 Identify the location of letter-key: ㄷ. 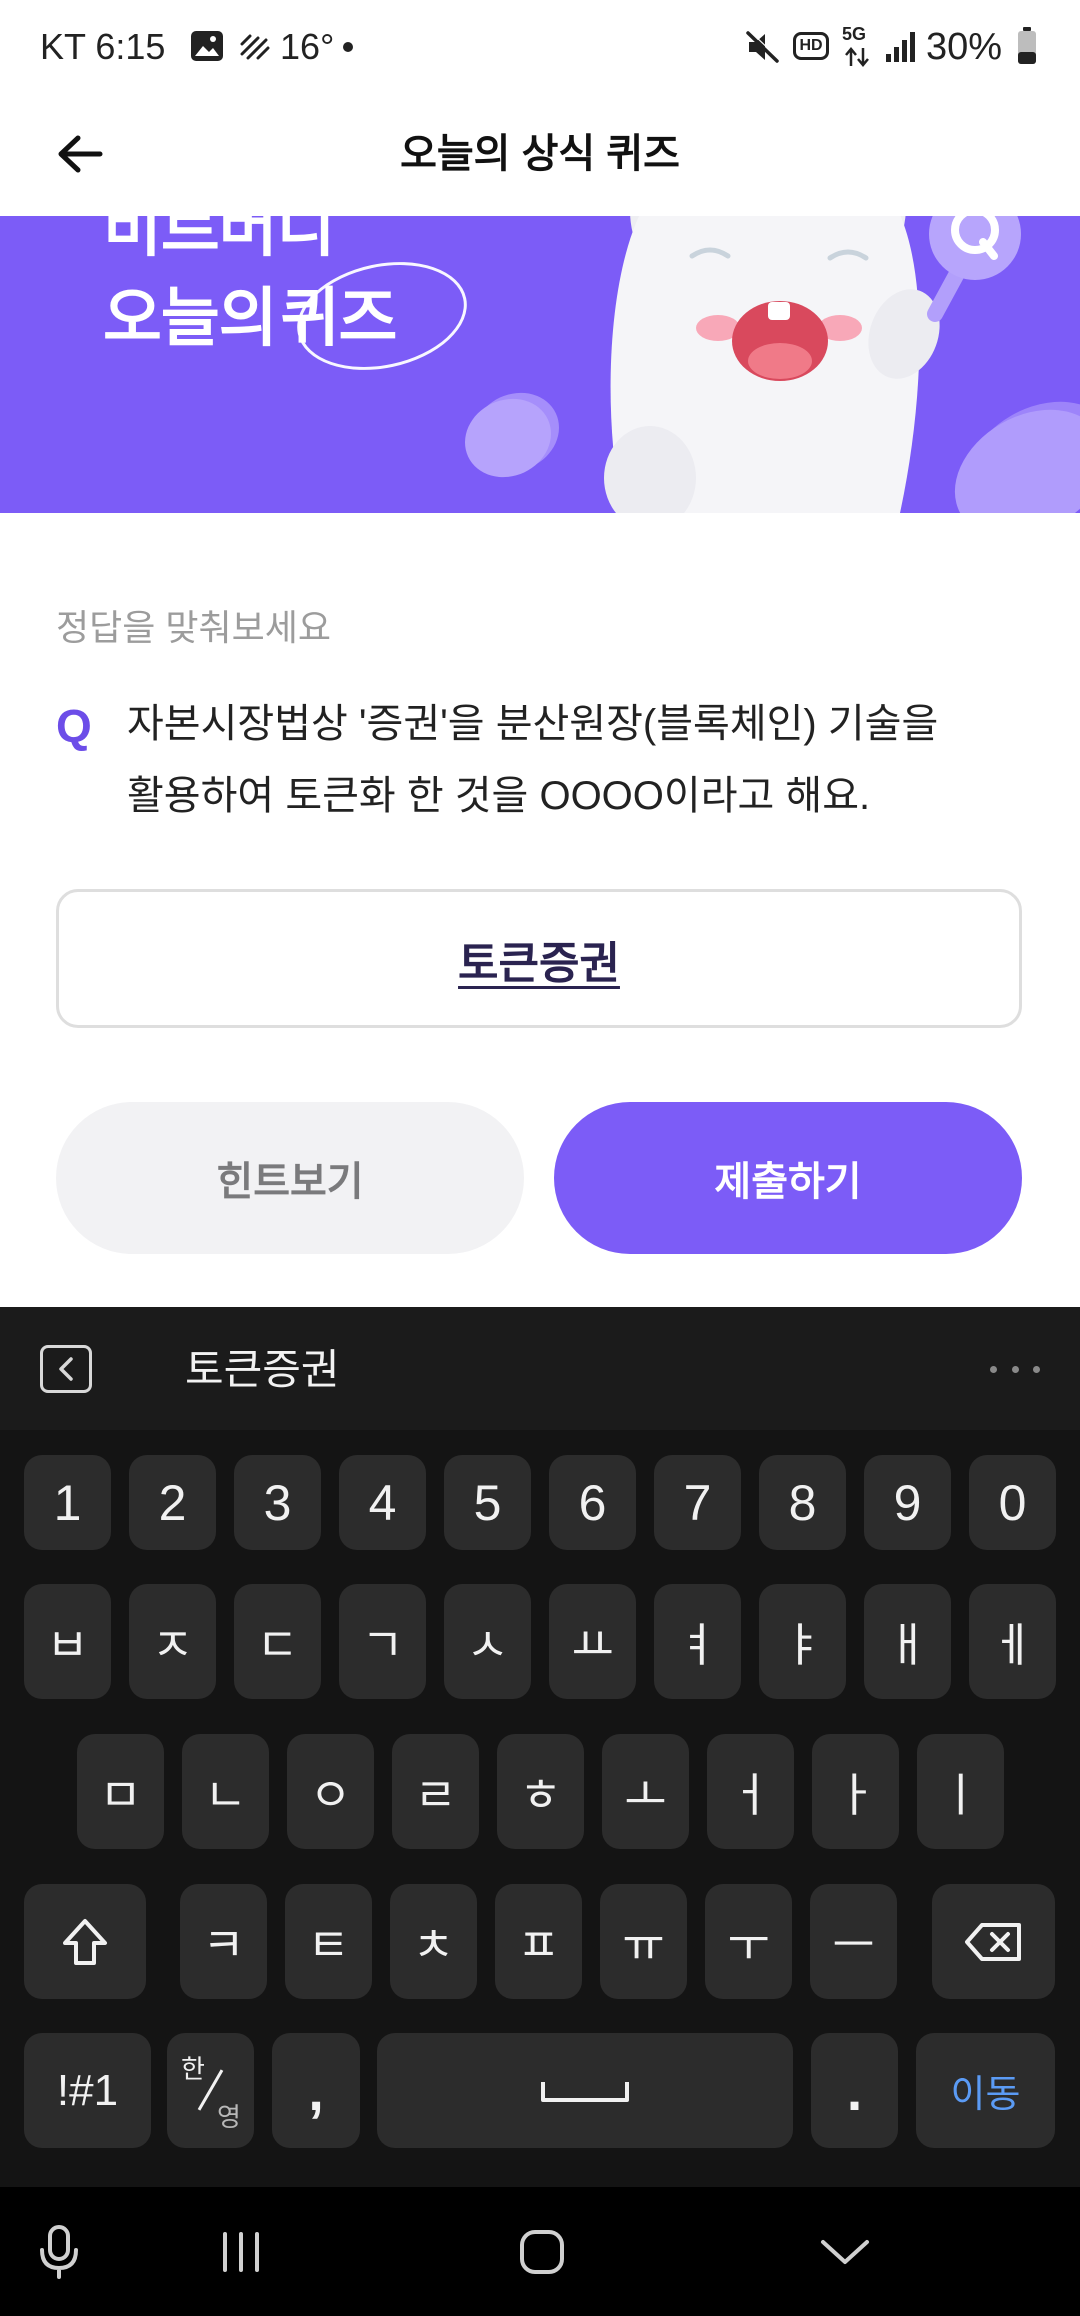
(277, 1641).